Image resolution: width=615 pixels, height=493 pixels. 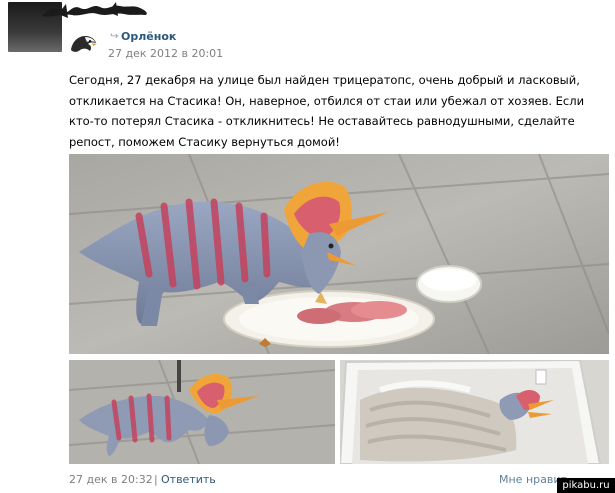 I want to click on post-date: 27 дек 2012 в 20:01, so click(x=165, y=54).